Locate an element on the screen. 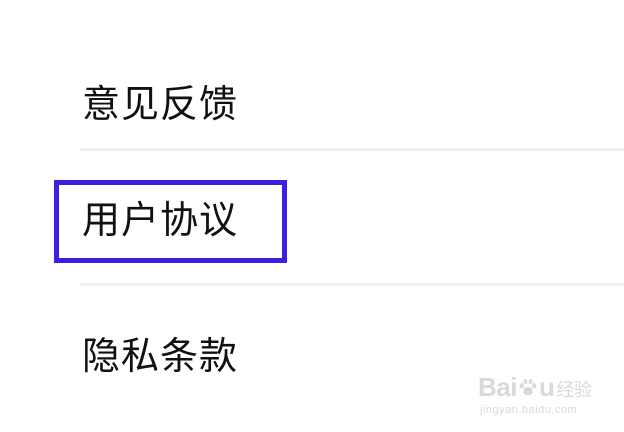 This screenshot has width=624, height=432. watermark-brand-right: u is located at coordinates (546, 387).